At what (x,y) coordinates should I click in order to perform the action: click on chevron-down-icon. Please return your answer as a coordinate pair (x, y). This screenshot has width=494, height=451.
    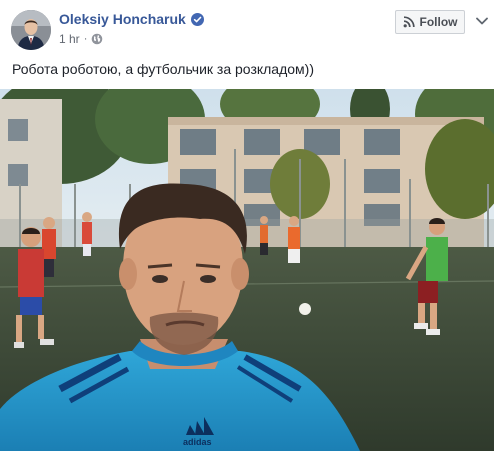
    Looking at the image, I should click on (482, 21).